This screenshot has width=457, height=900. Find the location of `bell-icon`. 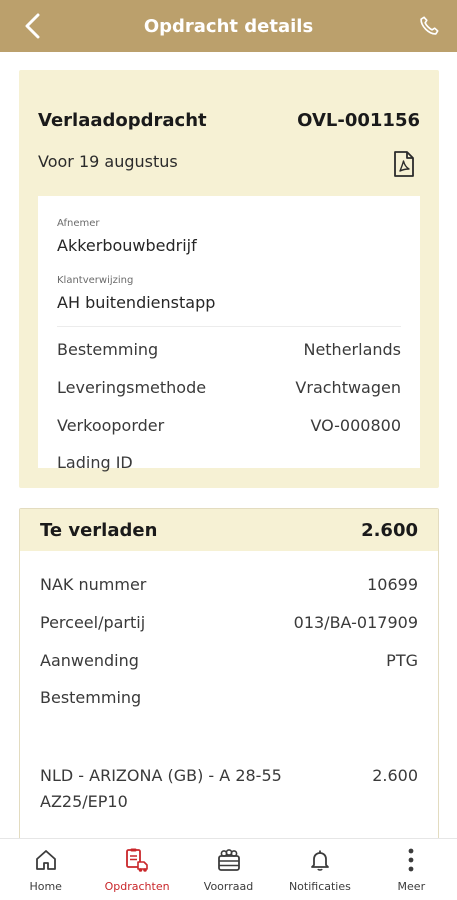

bell-icon is located at coordinates (320, 860).